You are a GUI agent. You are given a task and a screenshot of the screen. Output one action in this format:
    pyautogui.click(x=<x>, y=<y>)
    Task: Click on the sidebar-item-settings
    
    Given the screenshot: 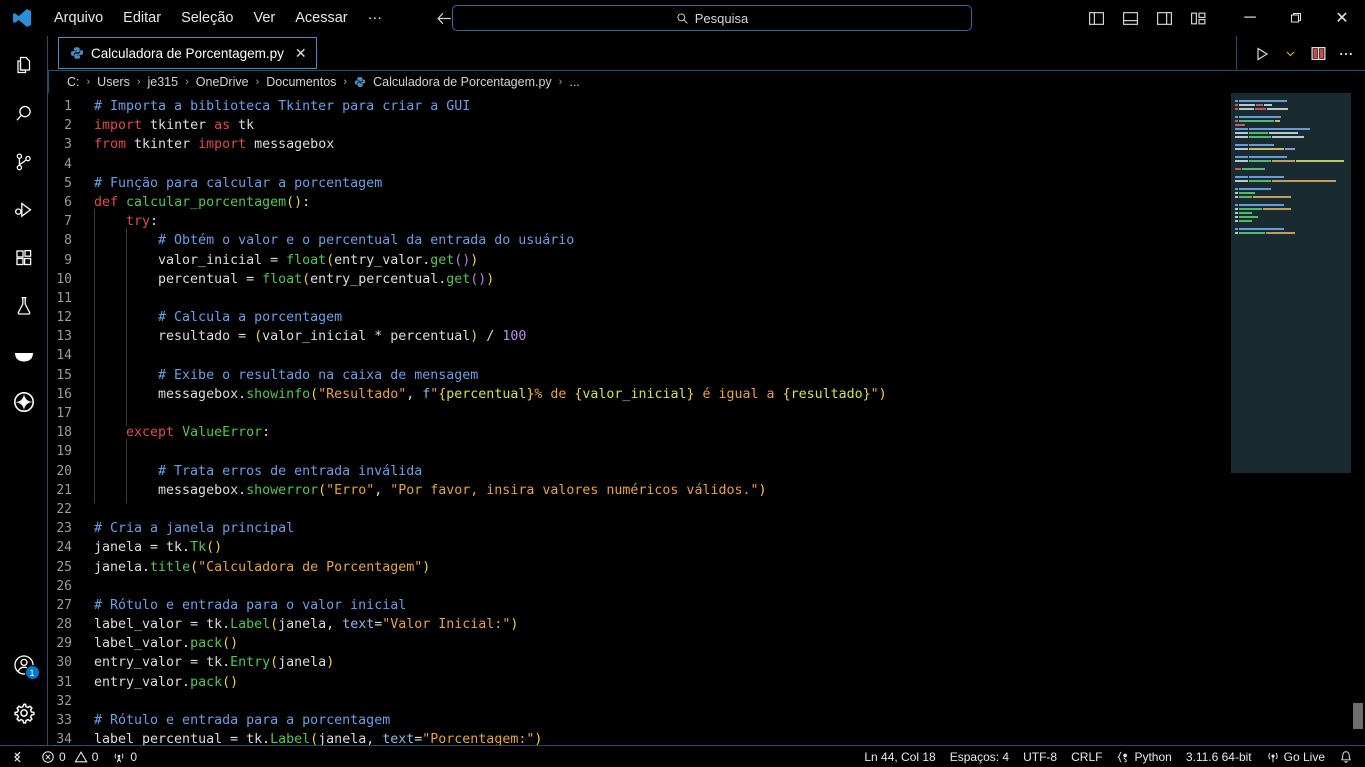 What is the action you would take?
    pyautogui.click(x=24, y=713)
    